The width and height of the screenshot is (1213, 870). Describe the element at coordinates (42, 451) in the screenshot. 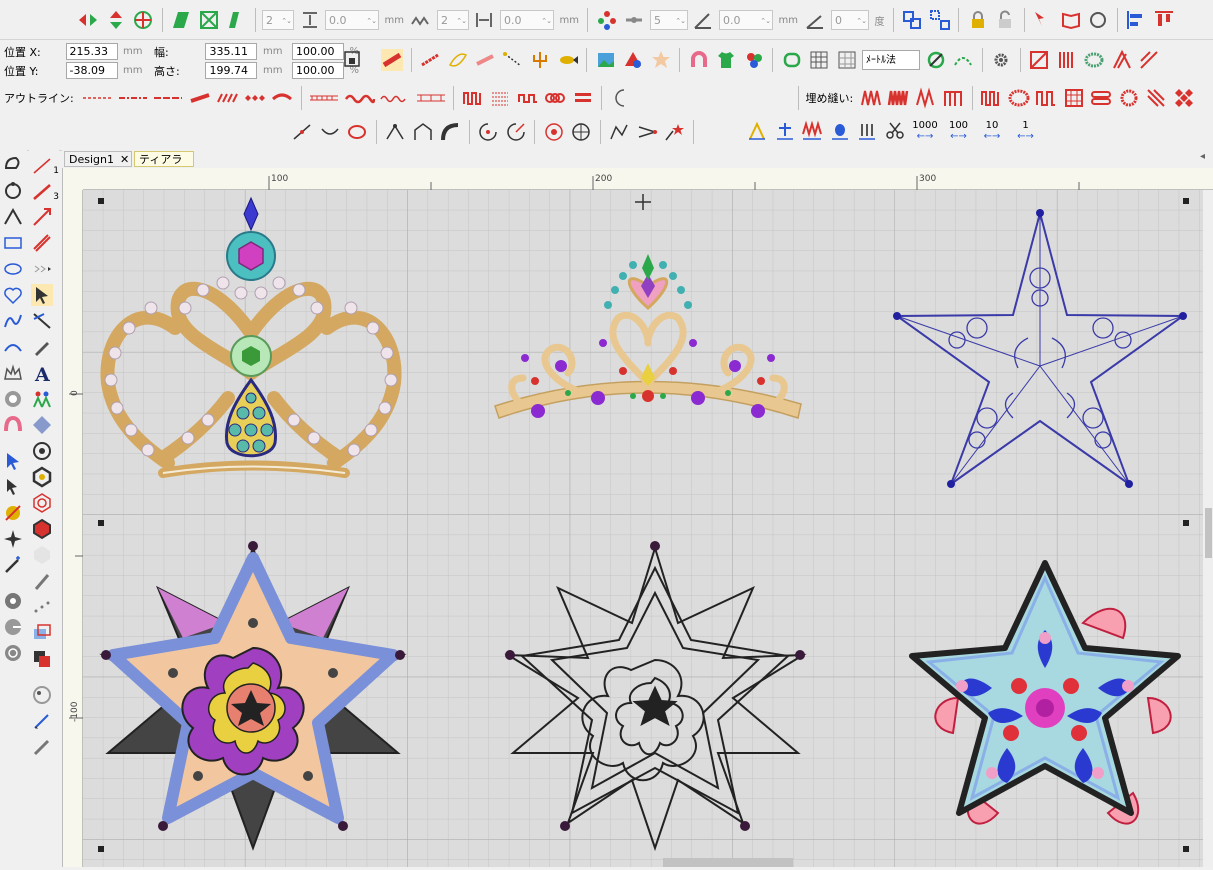

I see `target-icon` at that location.